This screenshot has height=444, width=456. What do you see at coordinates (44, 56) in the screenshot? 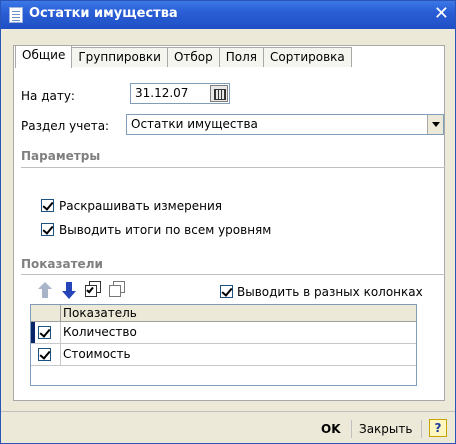
I see `tab-general: Общие` at bounding box center [44, 56].